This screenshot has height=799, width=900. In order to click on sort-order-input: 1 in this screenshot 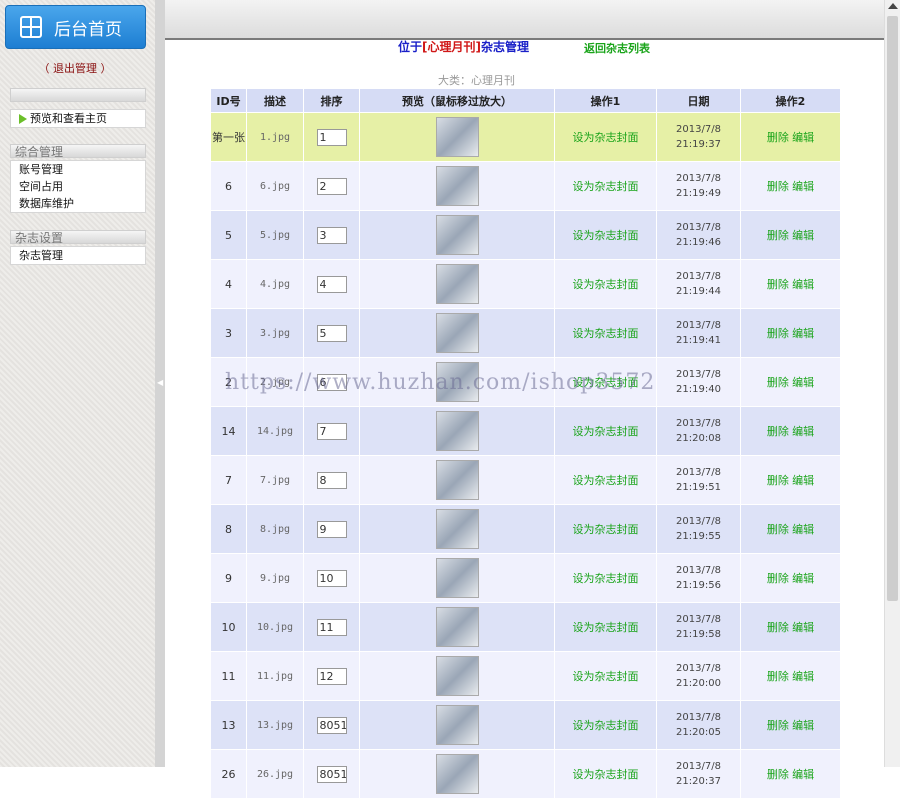, I will do `click(331, 137)`.